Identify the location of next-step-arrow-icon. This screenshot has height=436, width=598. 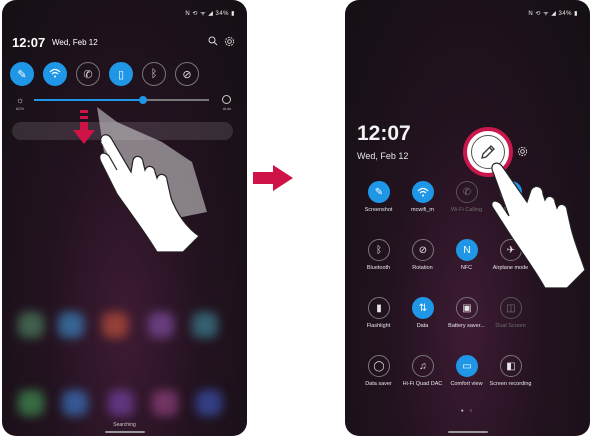
(273, 178).